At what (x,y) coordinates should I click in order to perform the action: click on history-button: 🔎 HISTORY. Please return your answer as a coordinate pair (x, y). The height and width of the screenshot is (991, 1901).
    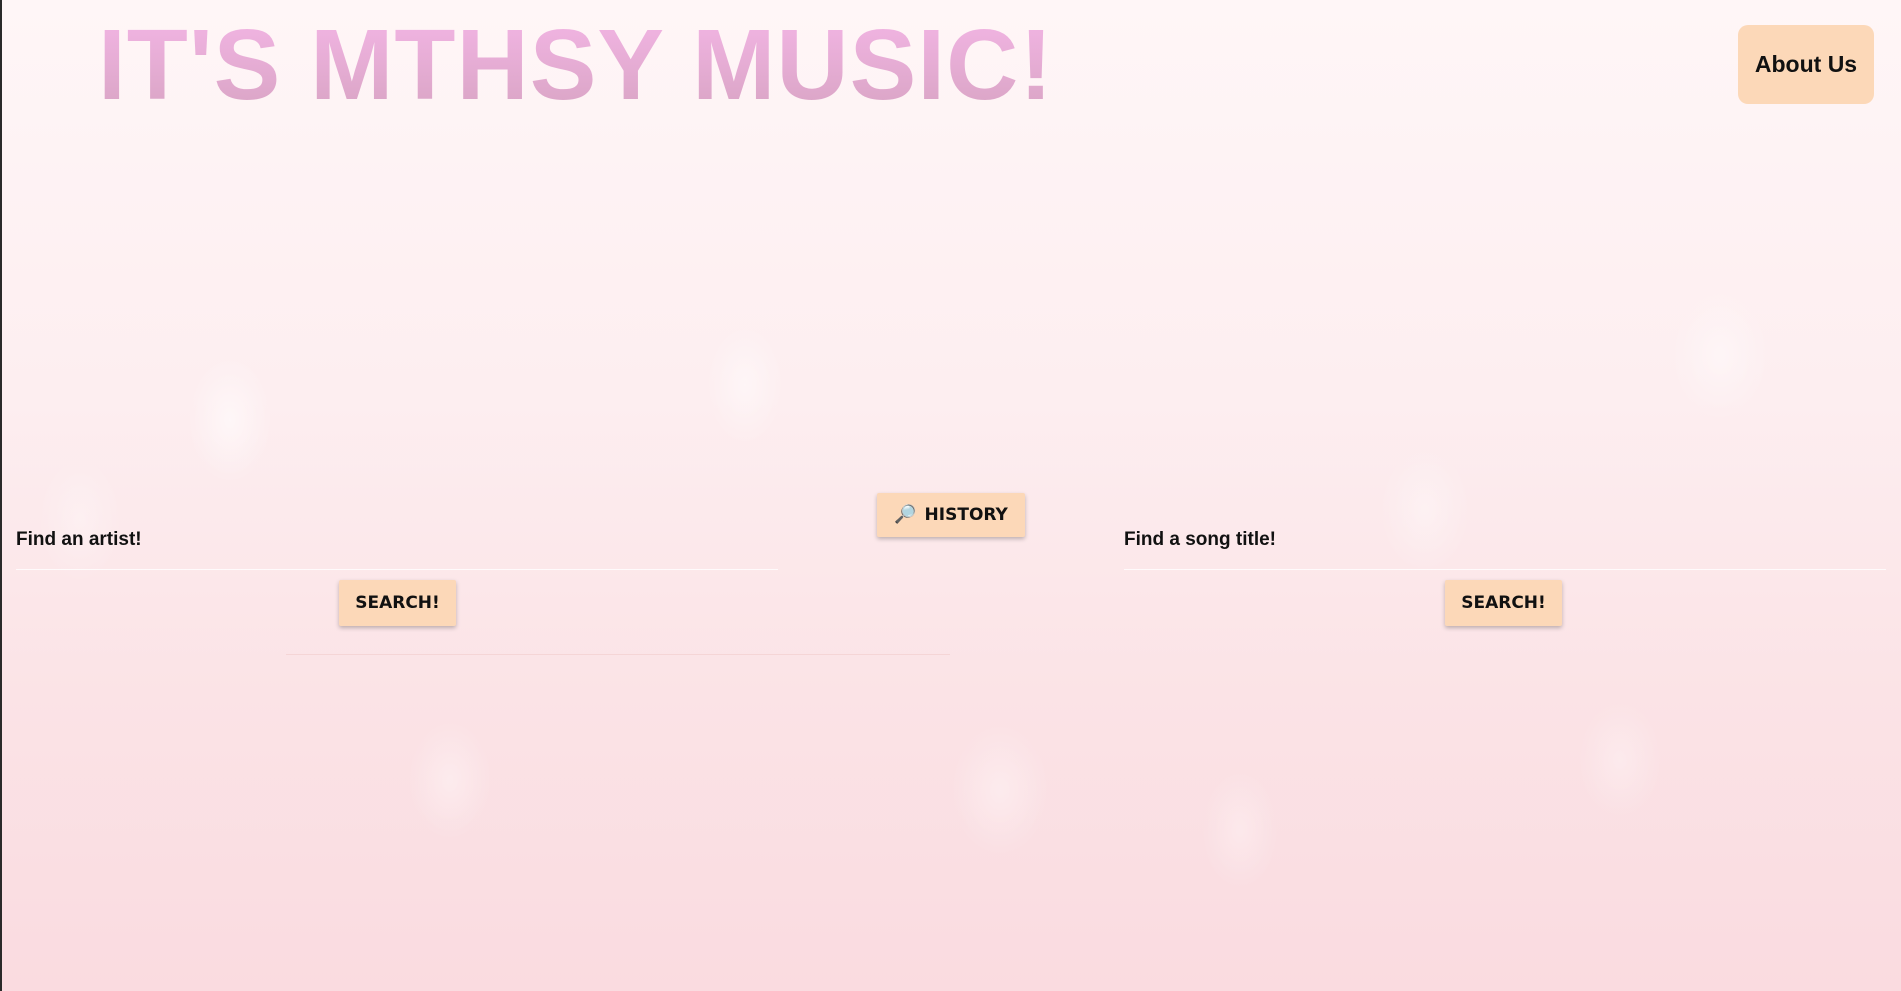
    Looking at the image, I should click on (951, 515).